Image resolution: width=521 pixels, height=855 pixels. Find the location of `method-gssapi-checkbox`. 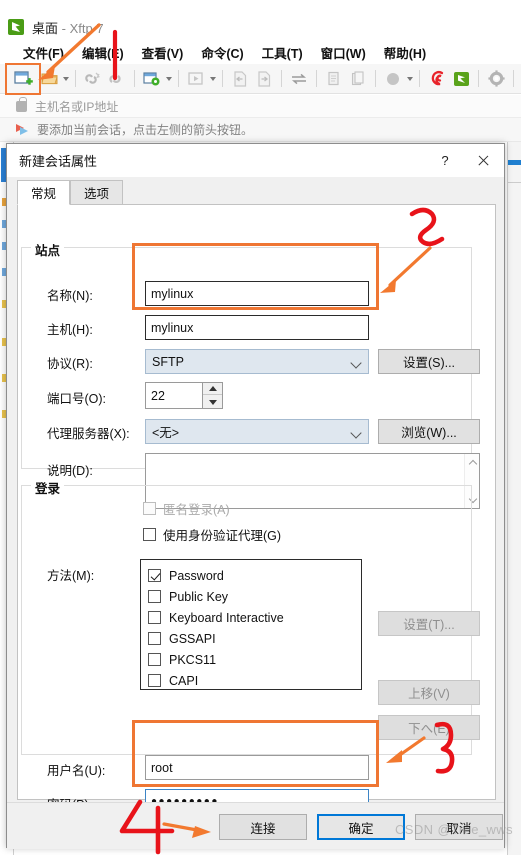

method-gssapi-checkbox is located at coordinates (154, 638).